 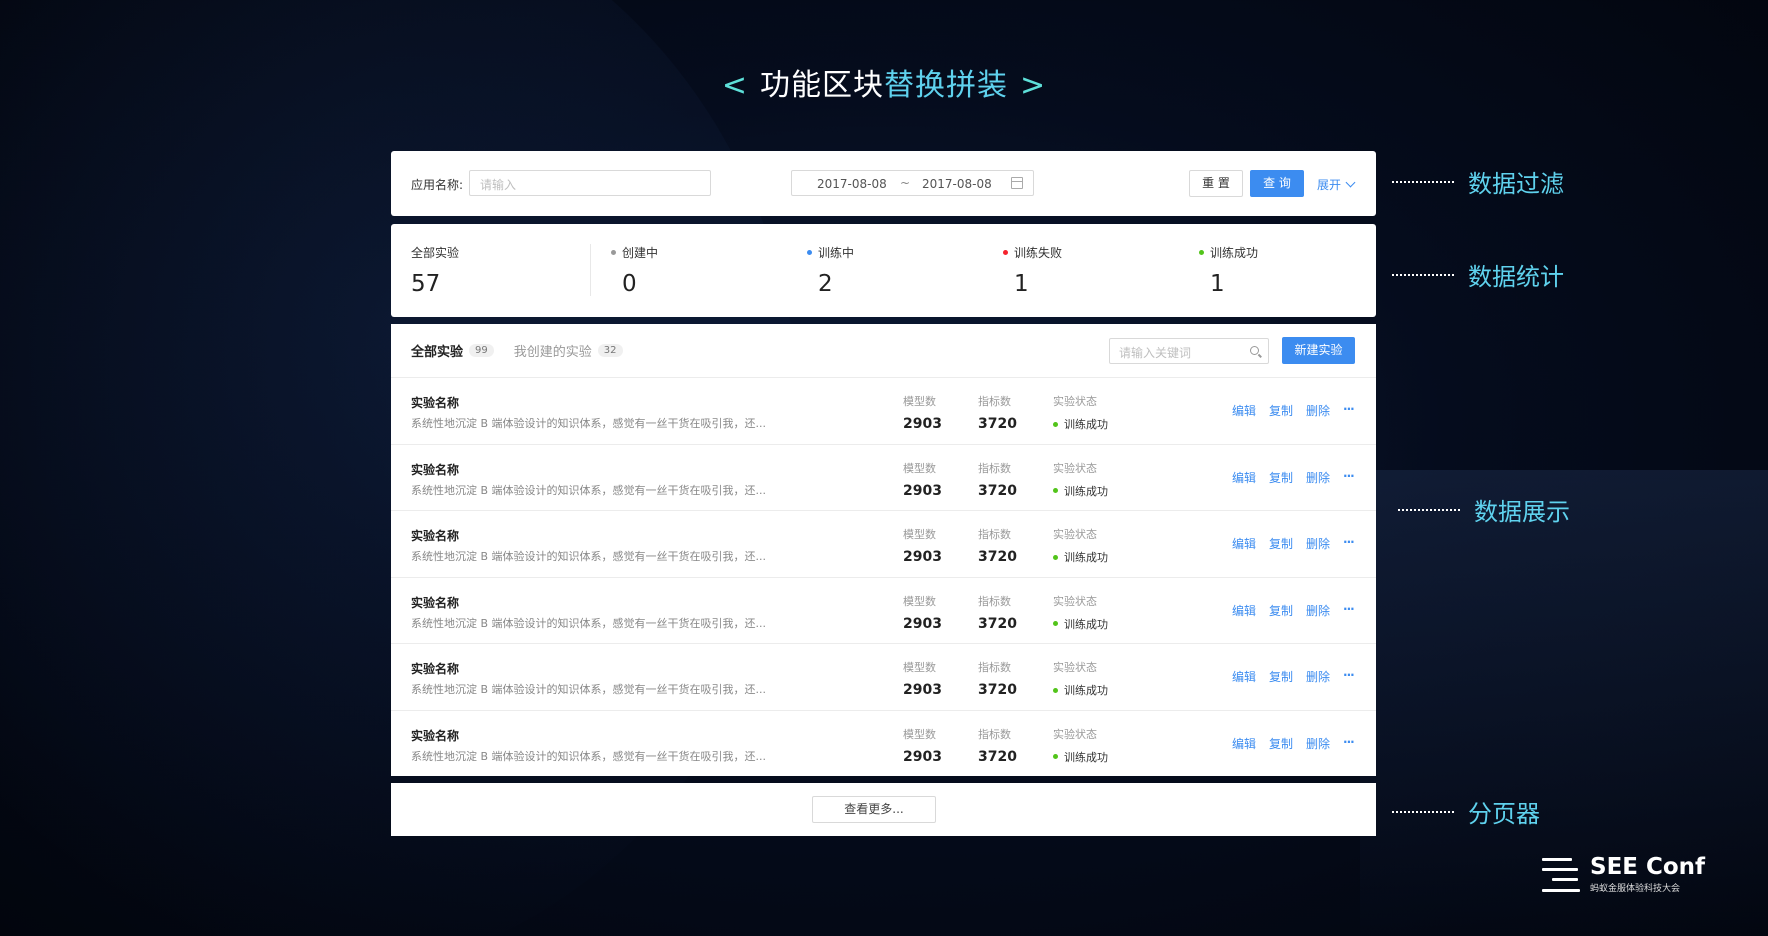 What do you see at coordinates (1017, 183) in the screenshot?
I see `calendar-icon` at bounding box center [1017, 183].